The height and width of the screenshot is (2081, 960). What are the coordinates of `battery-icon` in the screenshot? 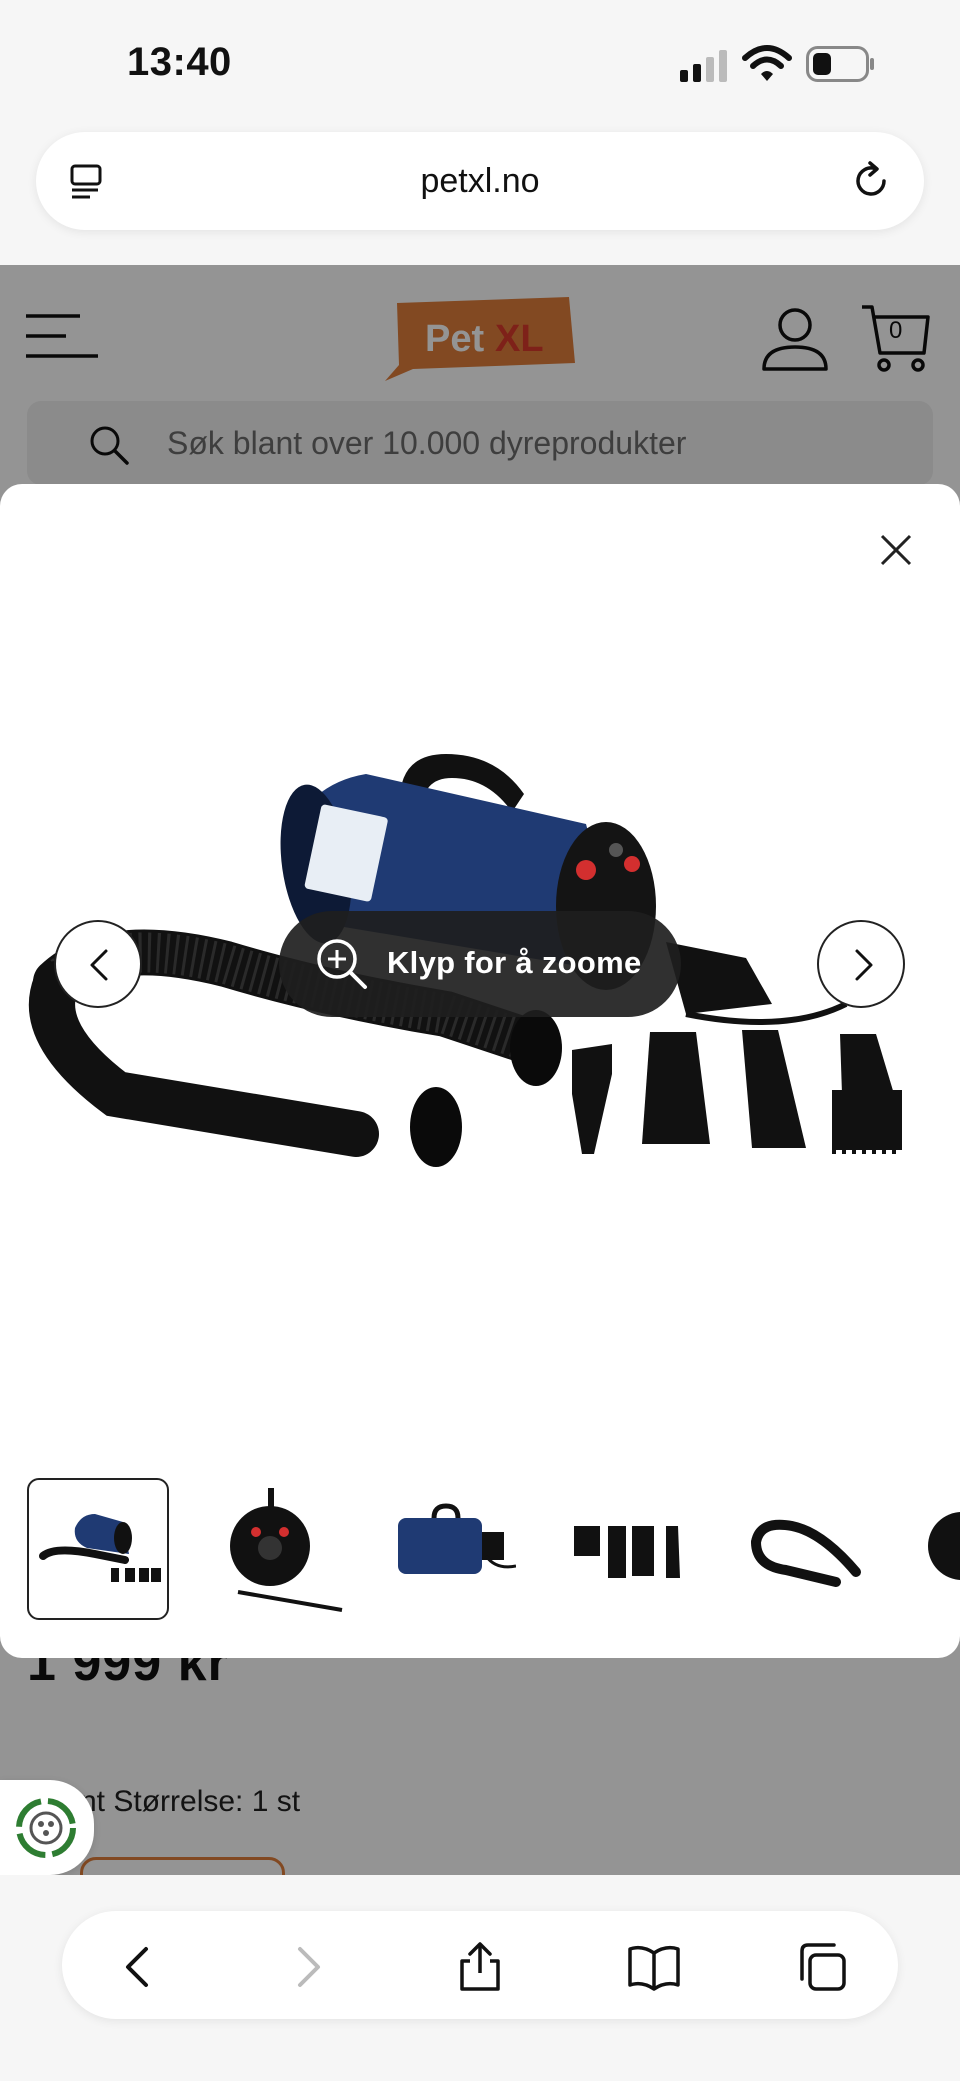 It's located at (840, 64).